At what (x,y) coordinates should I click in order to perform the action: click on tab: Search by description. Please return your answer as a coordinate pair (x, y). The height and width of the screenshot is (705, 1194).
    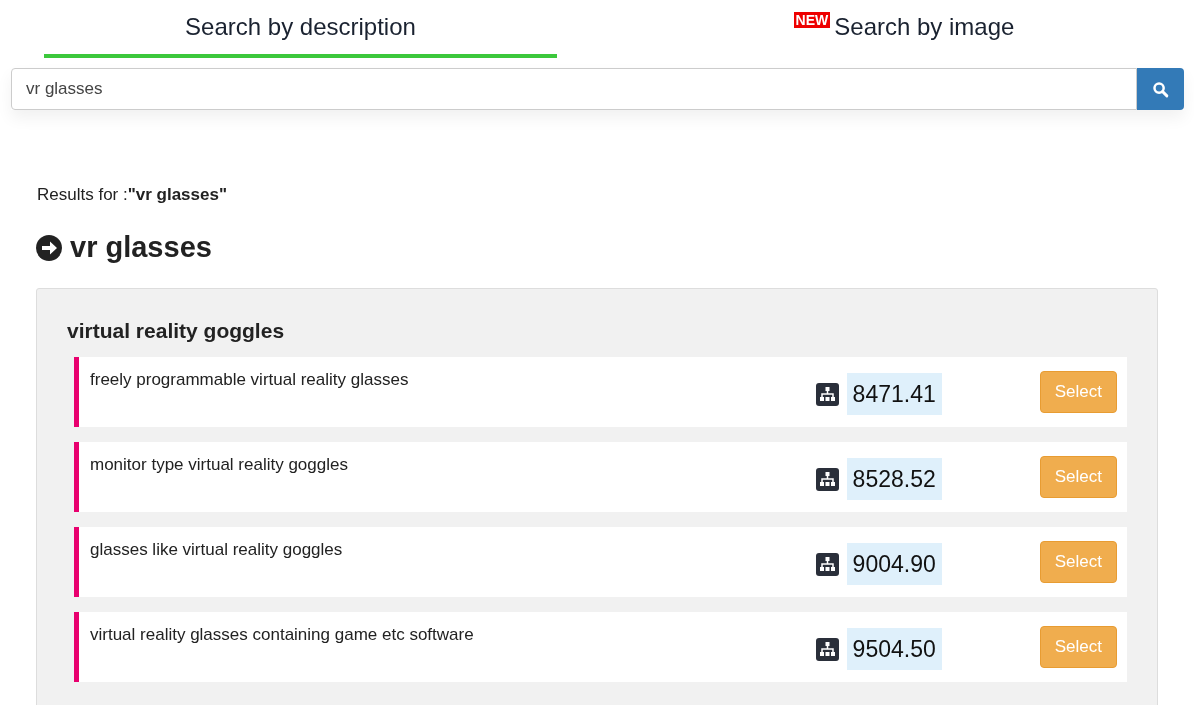
    Looking at the image, I should click on (300, 29).